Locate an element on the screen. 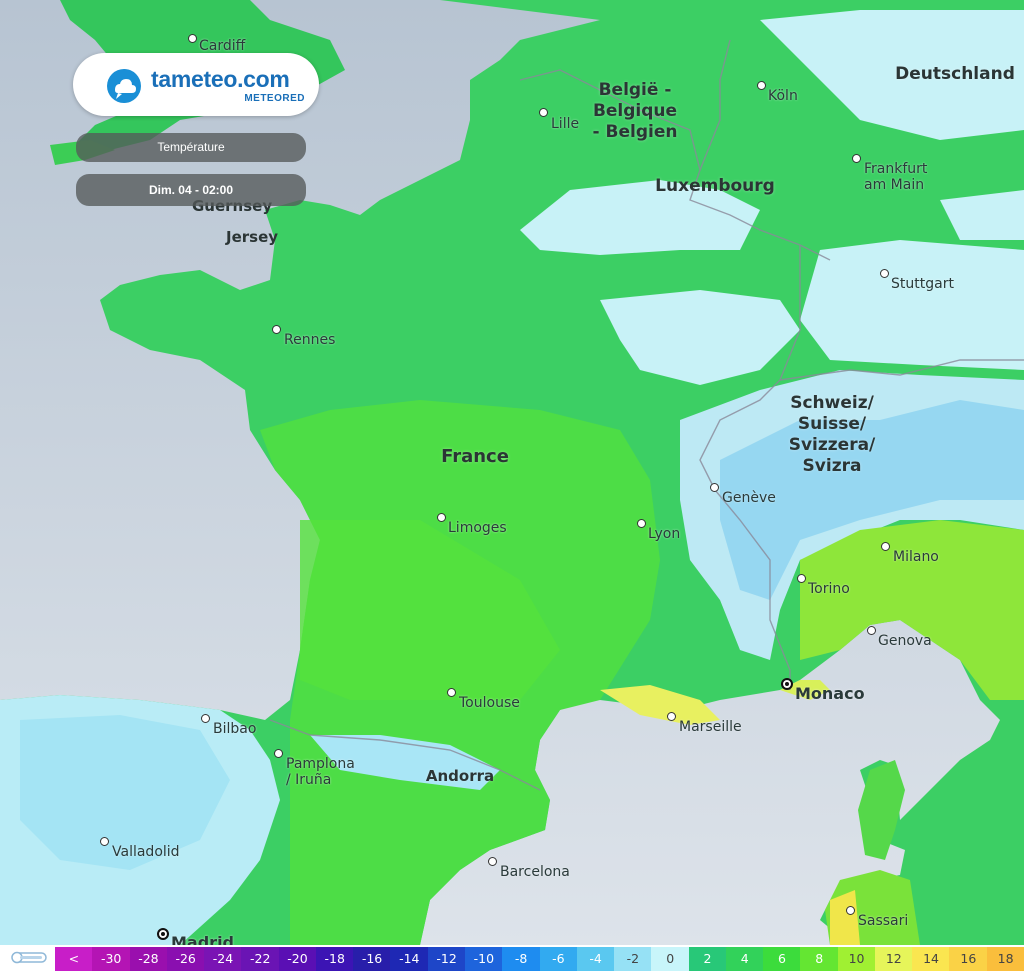 The image size is (1024, 980). city-label-barcelona: Barcelona is located at coordinates (535, 872).